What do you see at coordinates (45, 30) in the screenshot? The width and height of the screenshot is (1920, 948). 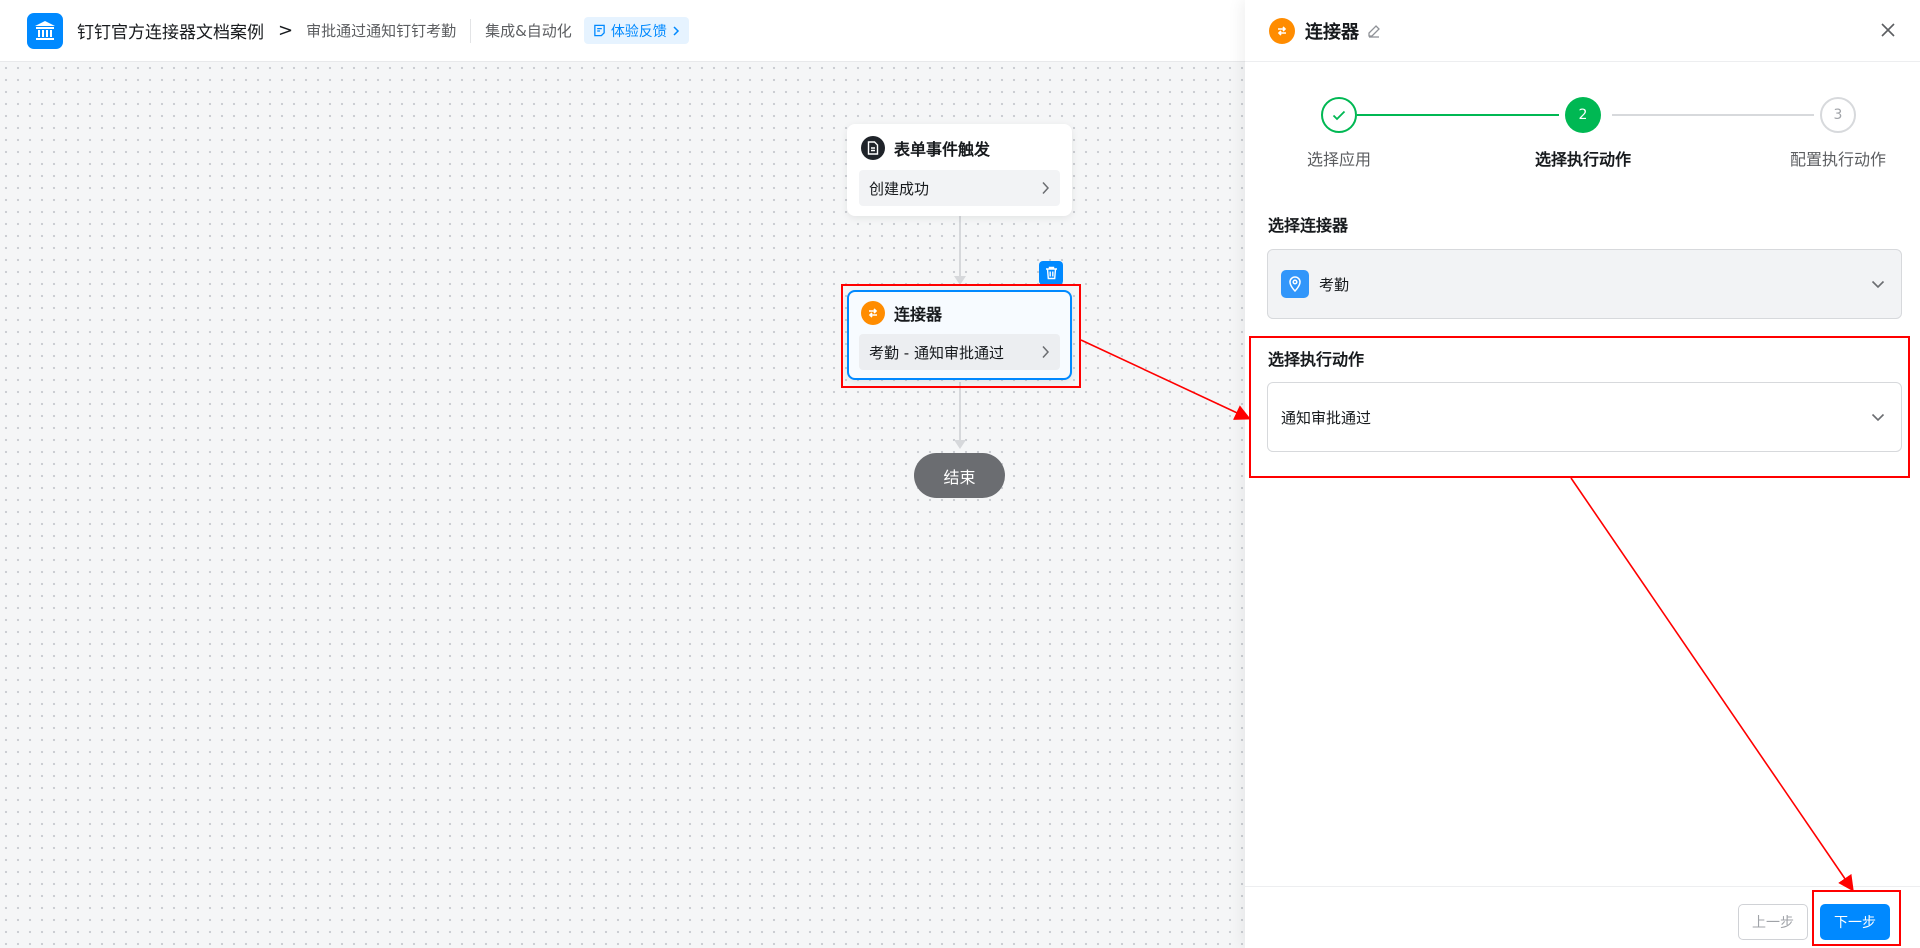 I see `bank-building-icon` at bounding box center [45, 30].